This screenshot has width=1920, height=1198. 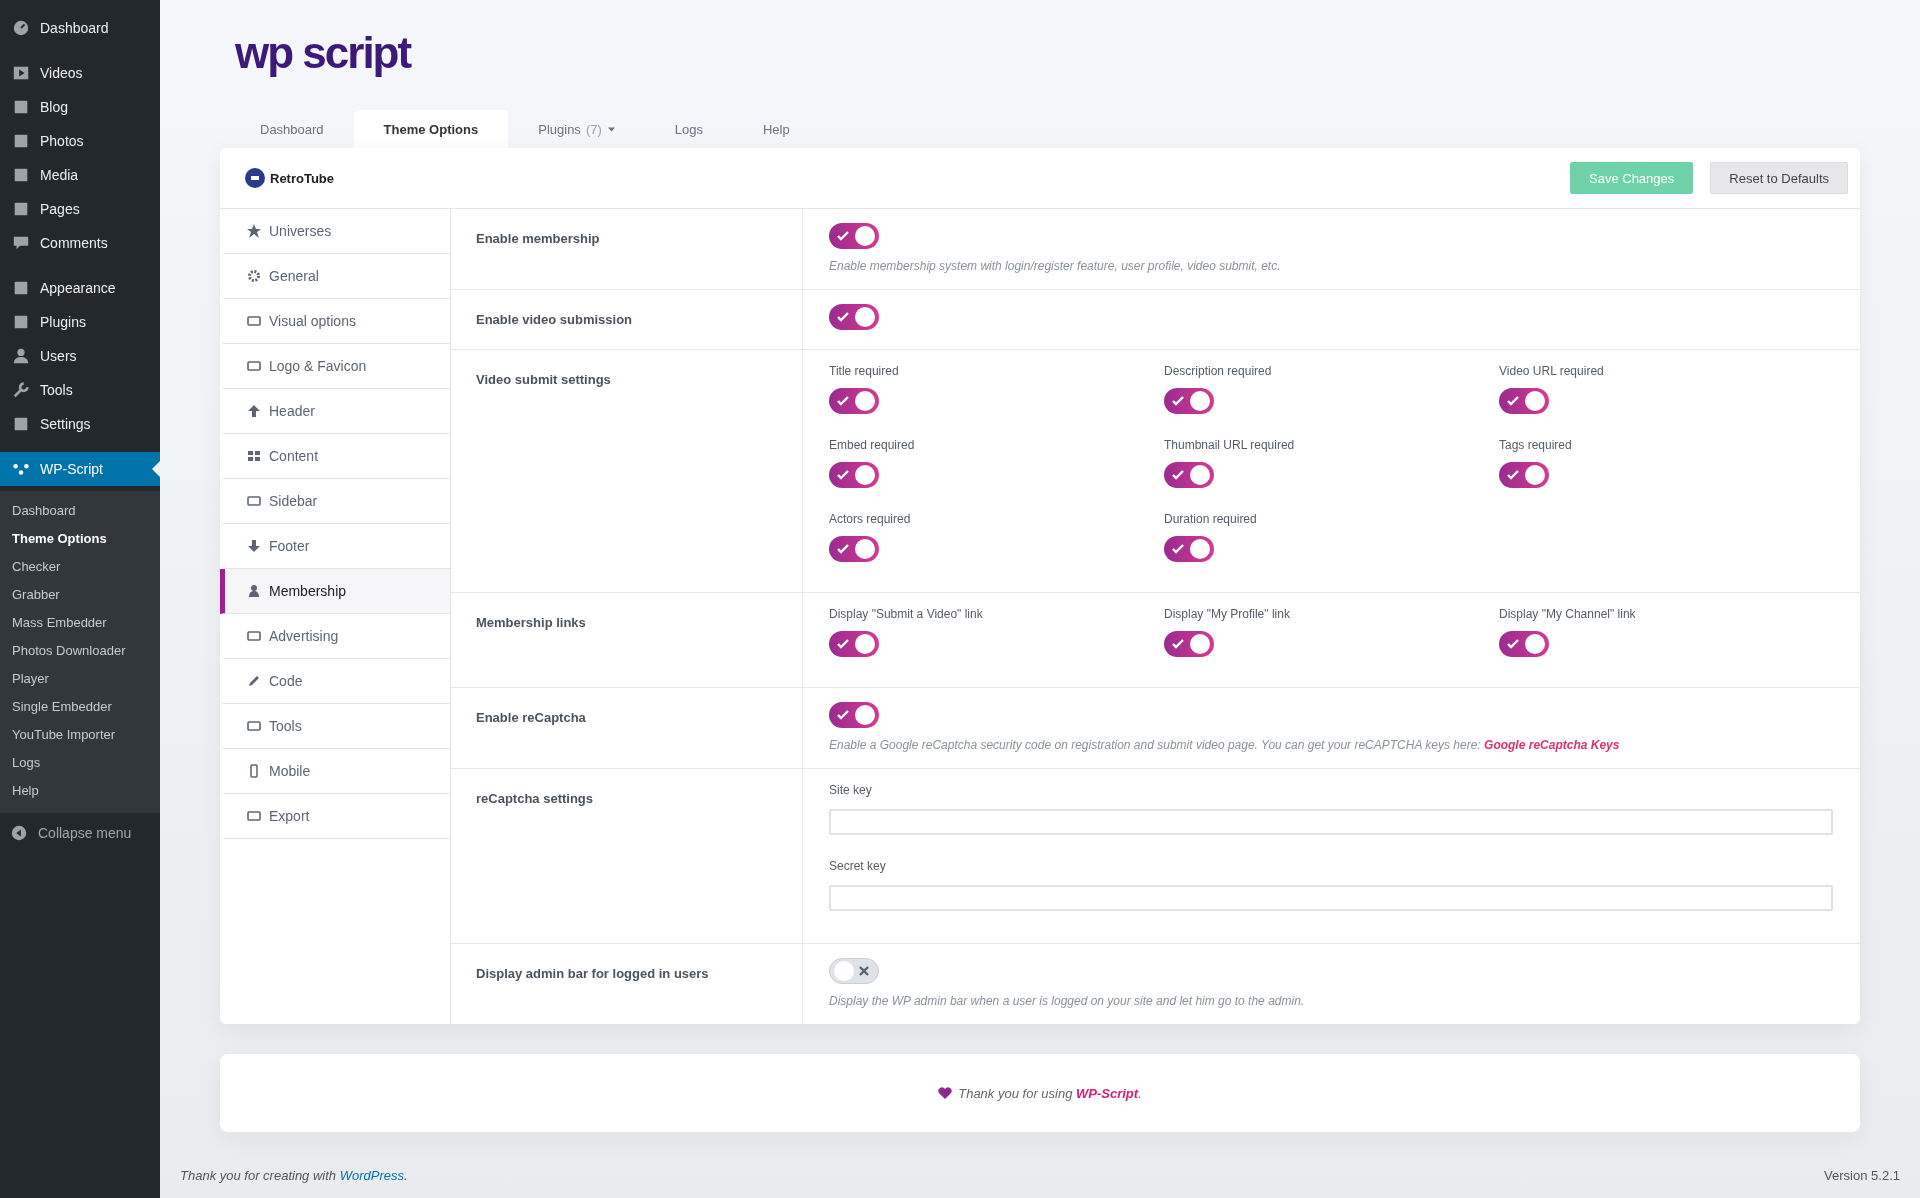 I want to click on options-nav-item: Advertising, so click(x=335, y=636).